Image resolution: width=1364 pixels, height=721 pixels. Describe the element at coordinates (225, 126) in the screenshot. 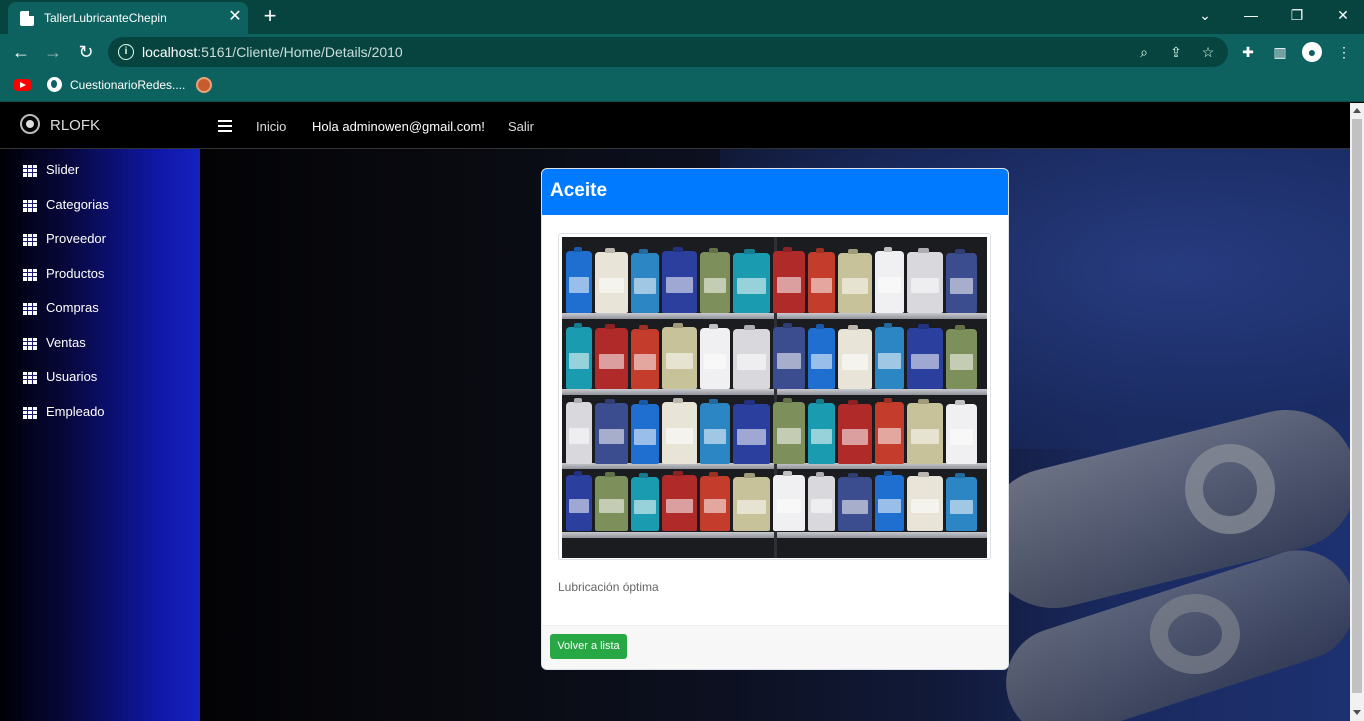

I see `menu-toggle-icon` at that location.